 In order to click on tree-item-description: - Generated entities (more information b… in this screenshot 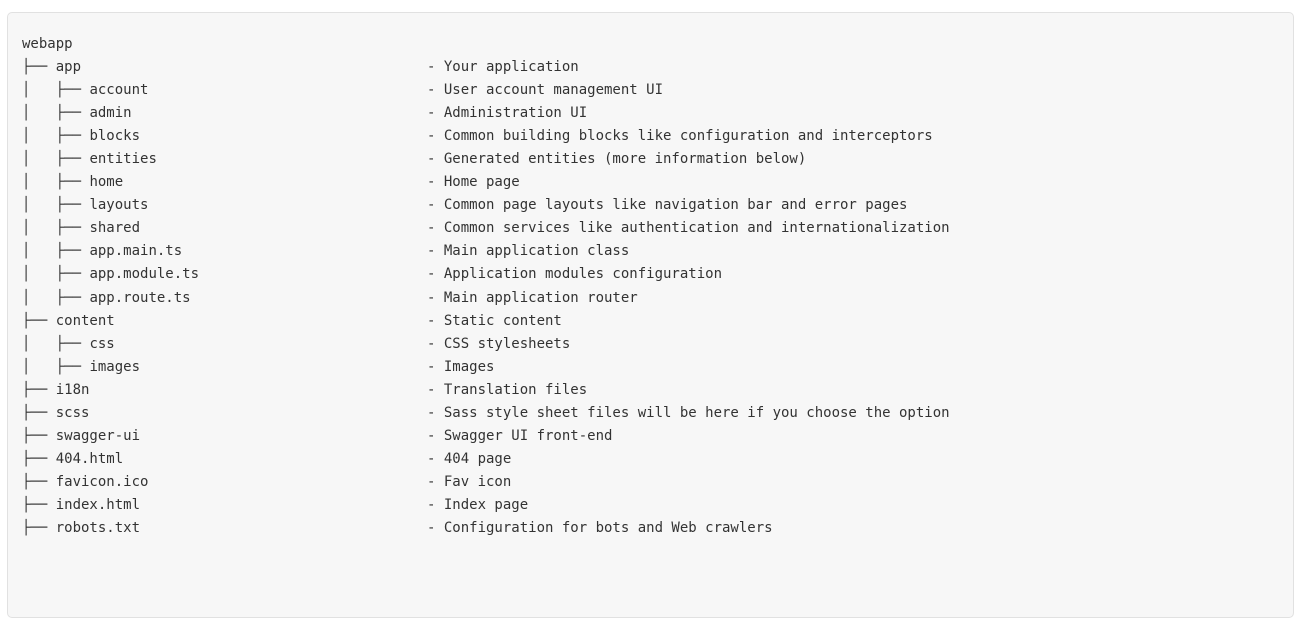, I will do `click(617, 159)`.